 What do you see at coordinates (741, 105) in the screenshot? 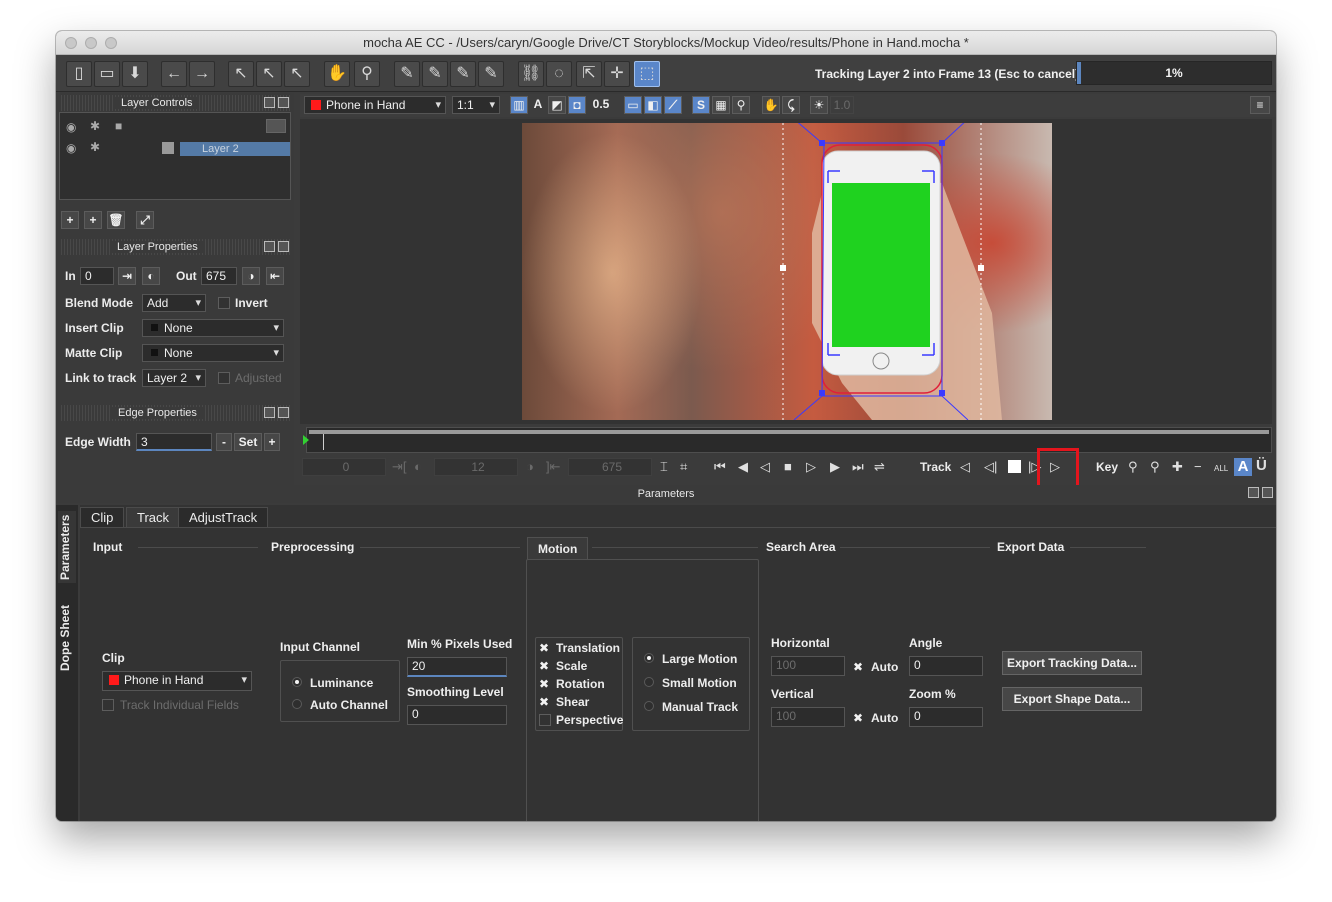
I see `zoom-window-icon: ⚲` at bounding box center [741, 105].